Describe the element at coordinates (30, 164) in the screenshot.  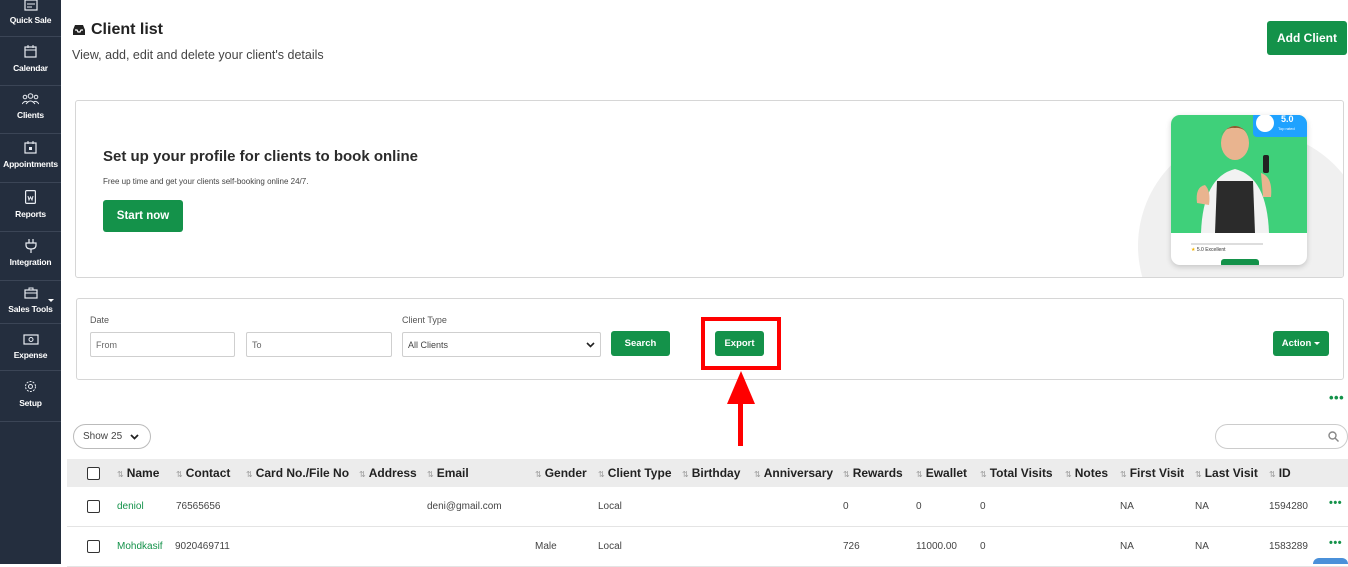
I see `sidebar-item-label: Appointments` at that location.